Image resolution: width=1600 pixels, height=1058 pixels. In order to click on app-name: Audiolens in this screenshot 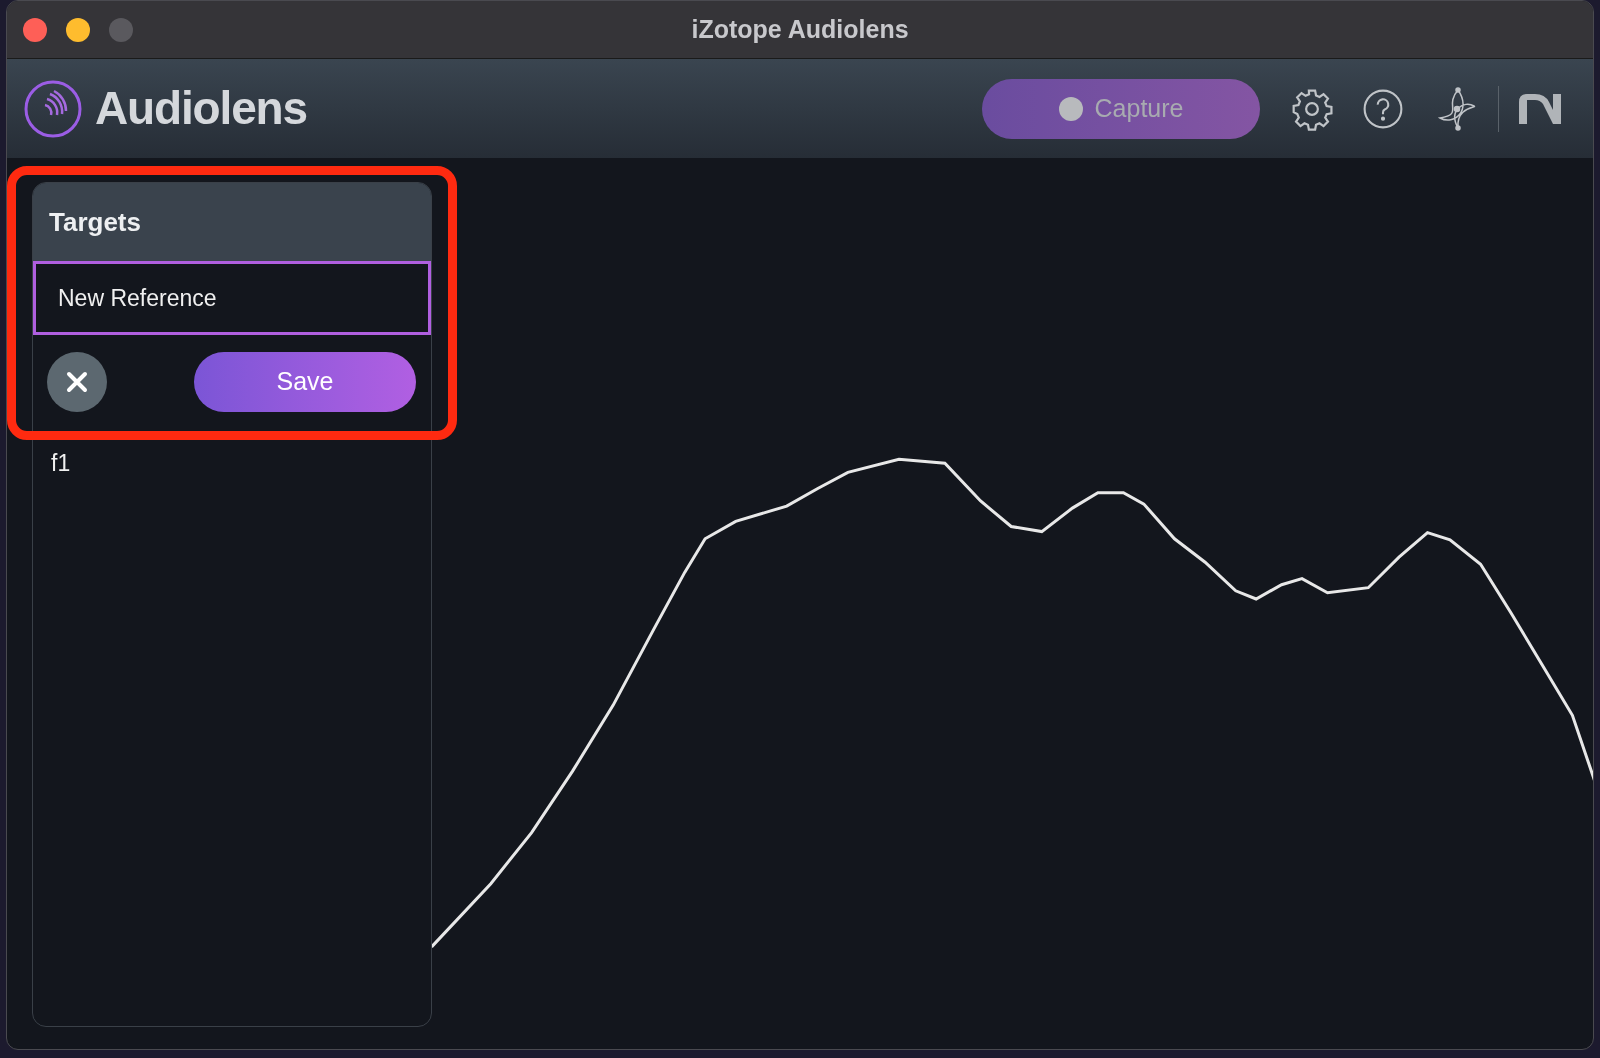, I will do `click(201, 108)`.